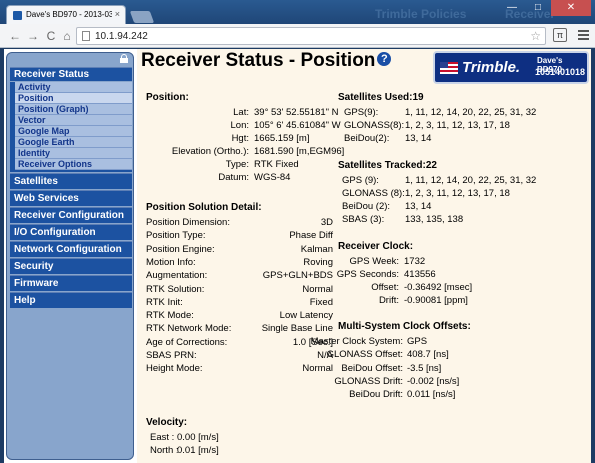 This screenshot has height=463, width=595. I want to click on solution-label: Position Type:, so click(176, 236).